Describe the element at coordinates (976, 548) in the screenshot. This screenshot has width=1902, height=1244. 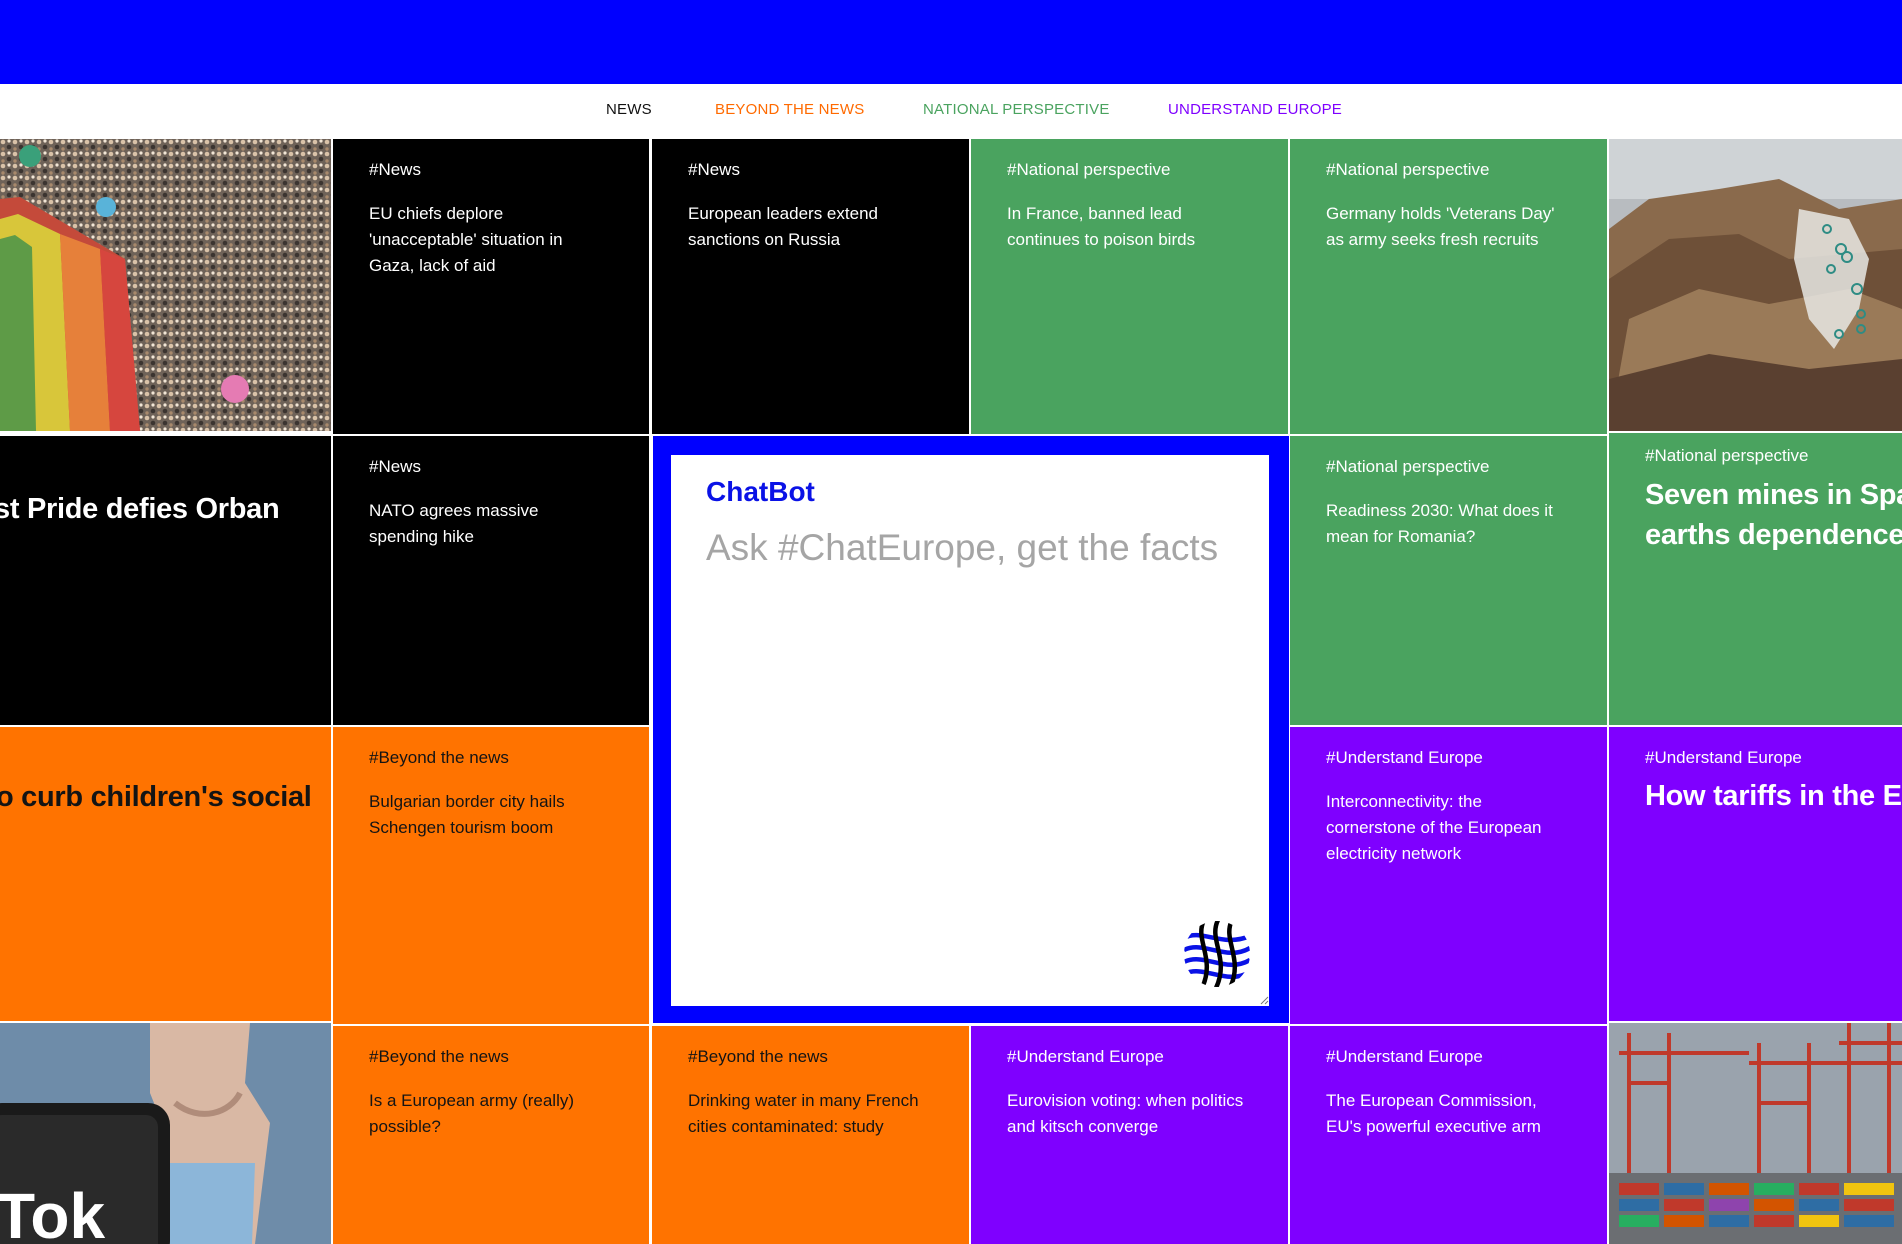
I see `chatbot-input` at that location.